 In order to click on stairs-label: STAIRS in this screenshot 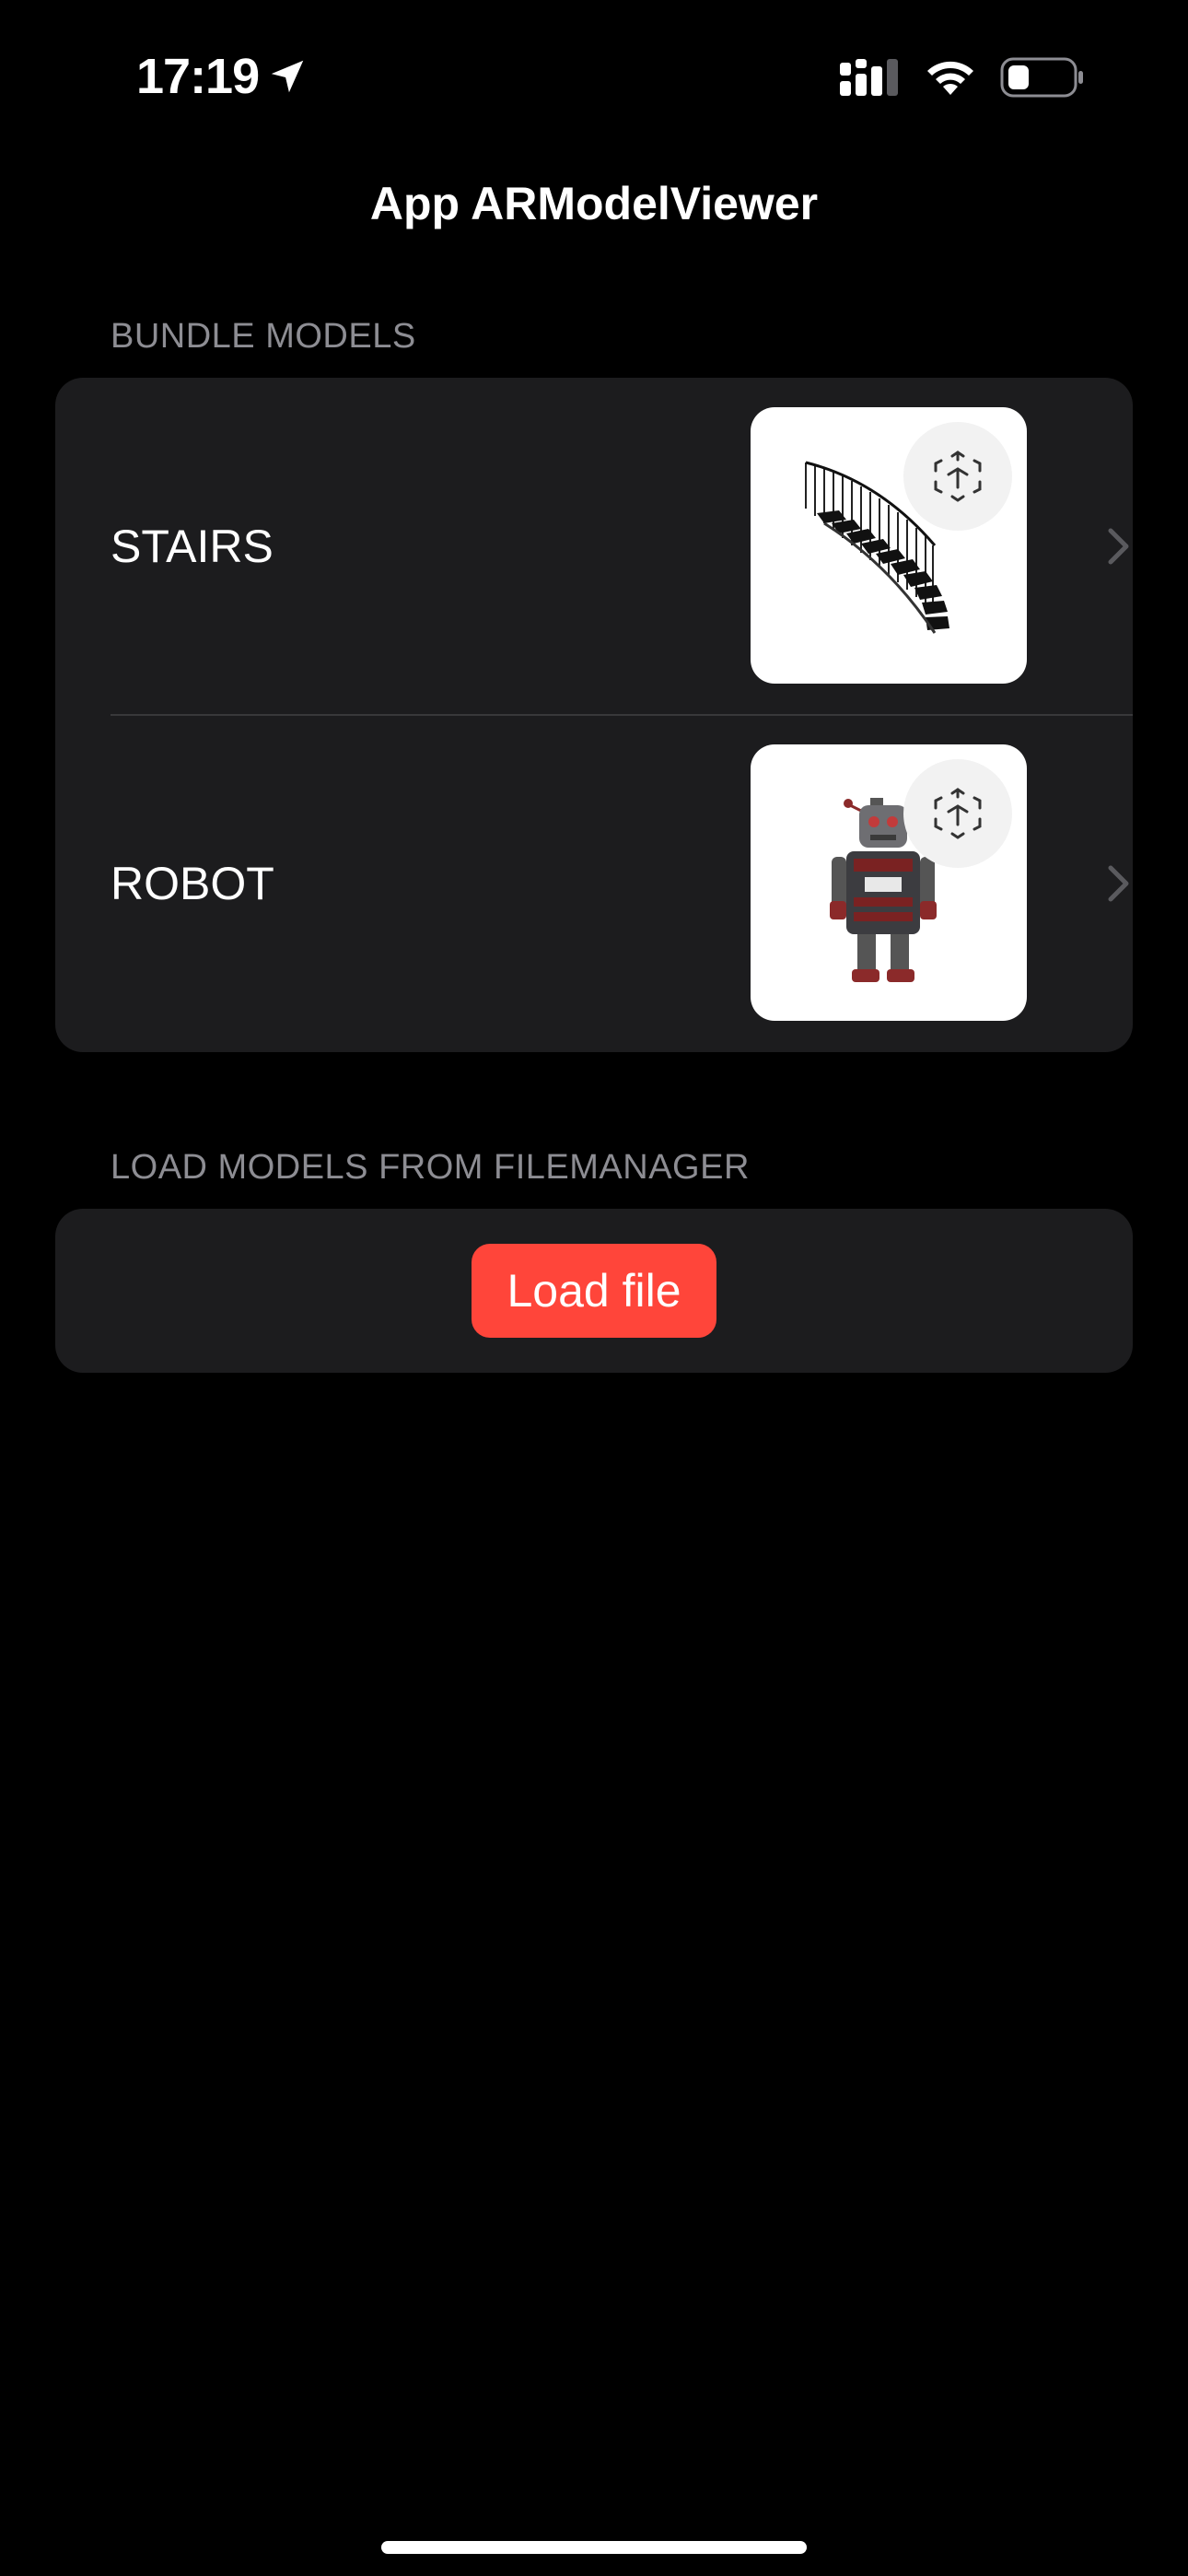, I will do `click(192, 546)`.